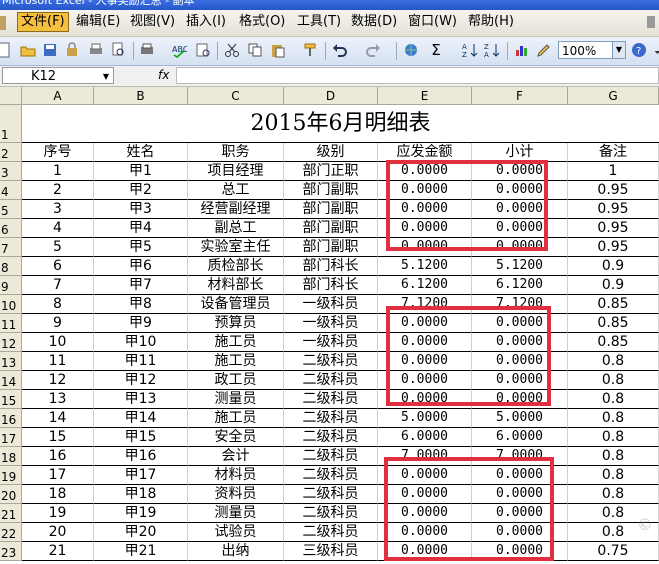 Image resolution: width=659 pixels, height=564 pixels. Describe the element at coordinates (236, 247) in the screenshot. I see `table-cell: 实验室主任` at that location.